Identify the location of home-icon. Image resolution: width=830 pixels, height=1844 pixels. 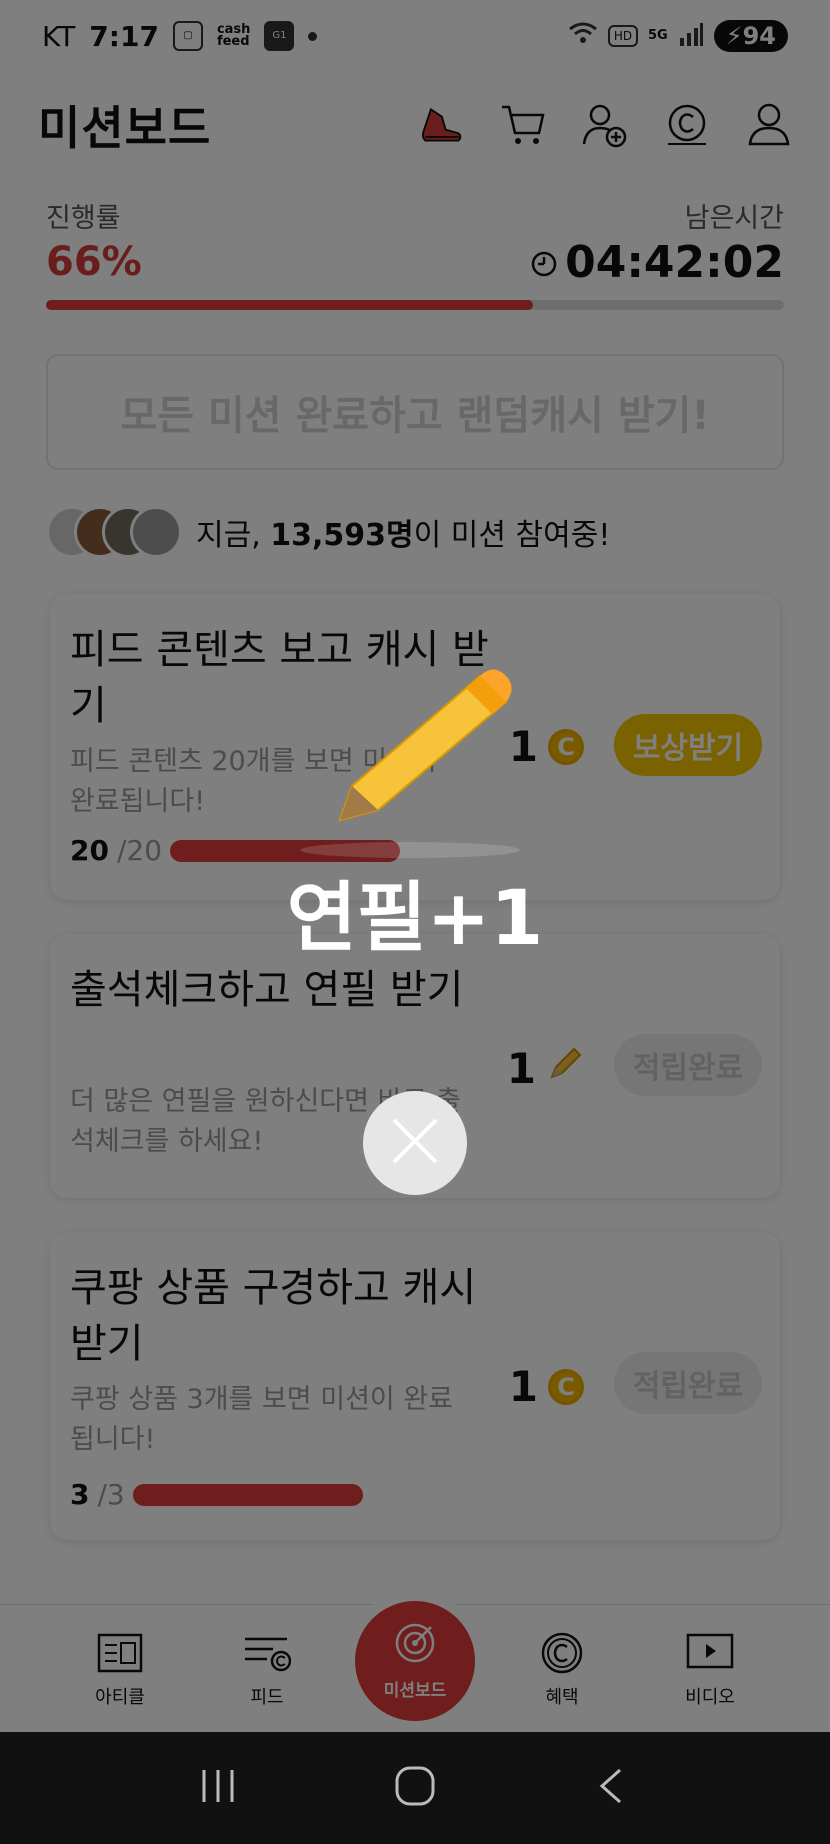
(415, 1788).